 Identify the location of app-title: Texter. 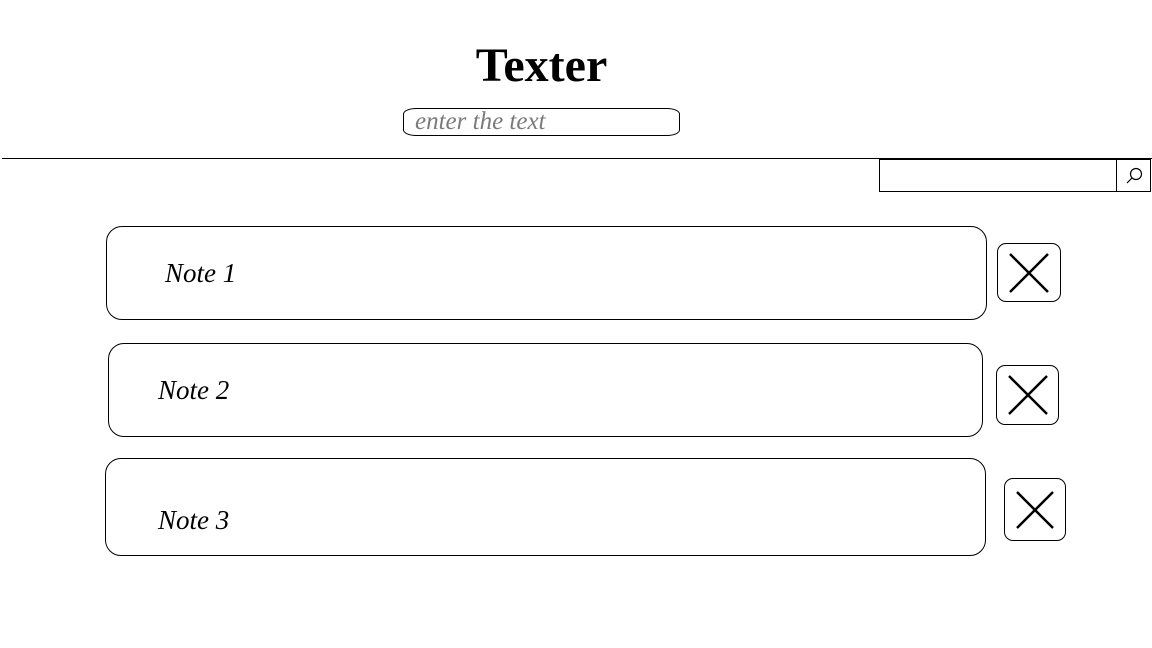
(541, 65).